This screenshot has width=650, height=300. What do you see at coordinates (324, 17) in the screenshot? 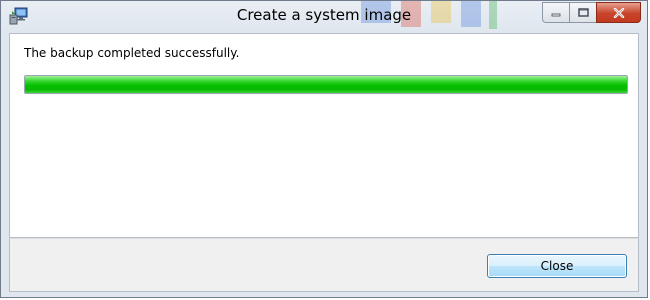
I see `title-bar: Create a system image` at bounding box center [324, 17].